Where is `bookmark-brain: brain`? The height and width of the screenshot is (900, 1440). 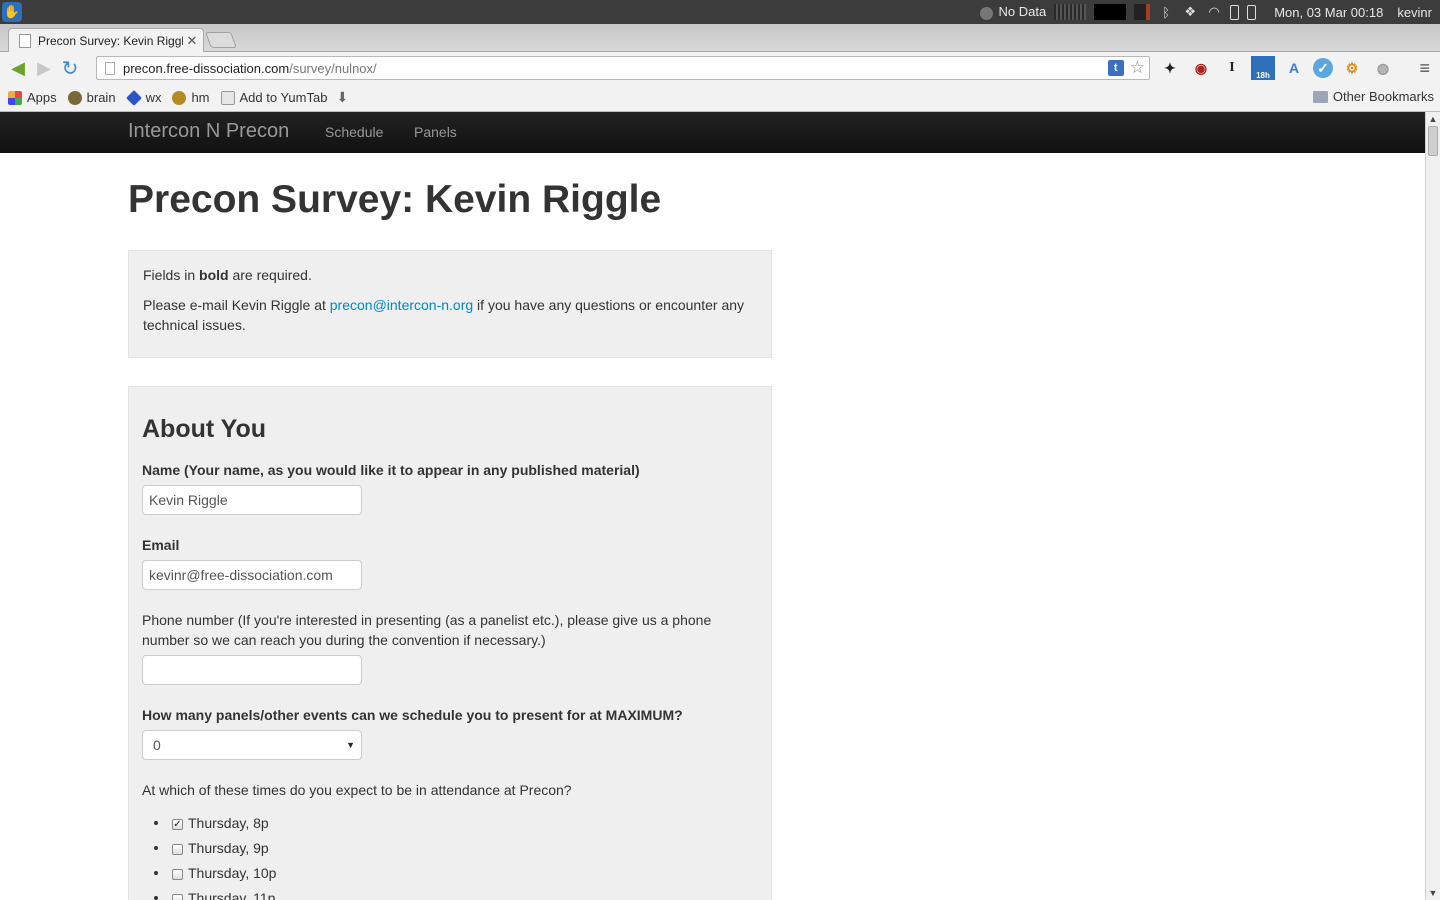 bookmark-brain: brain is located at coordinates (91, 97).